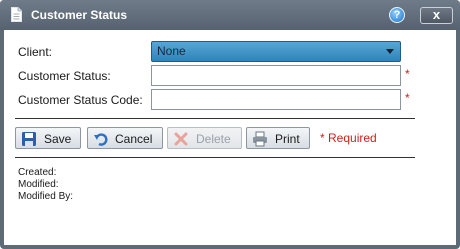  Describe the element at coordinates (38, 184) in the screenshot. I see `modified-label: Modified:` at that location.